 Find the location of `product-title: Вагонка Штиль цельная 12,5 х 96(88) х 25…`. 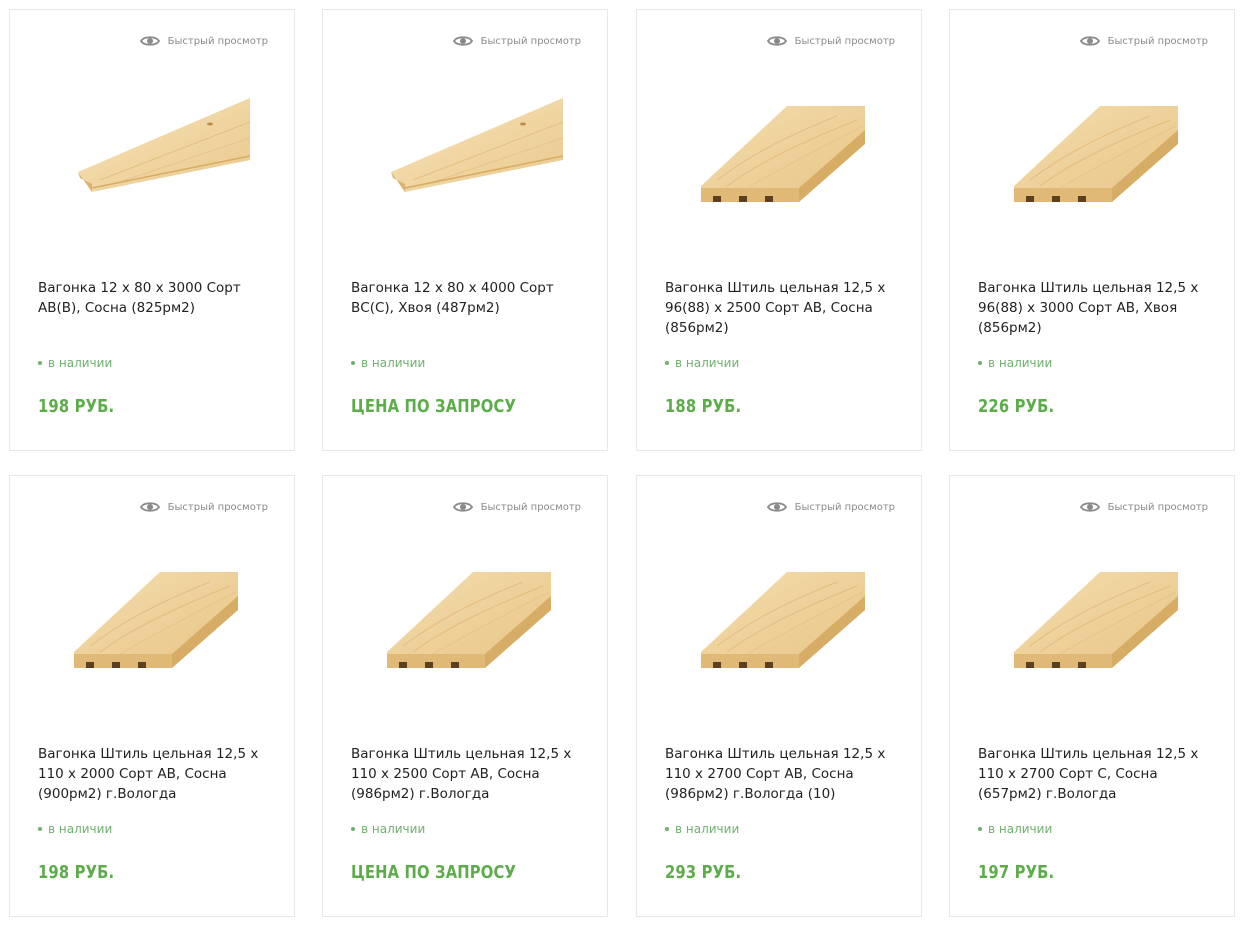

product-title: Вагонка Штиль цельная 12,5 х 96(88) х 25… is located at coordinates (783, 308).